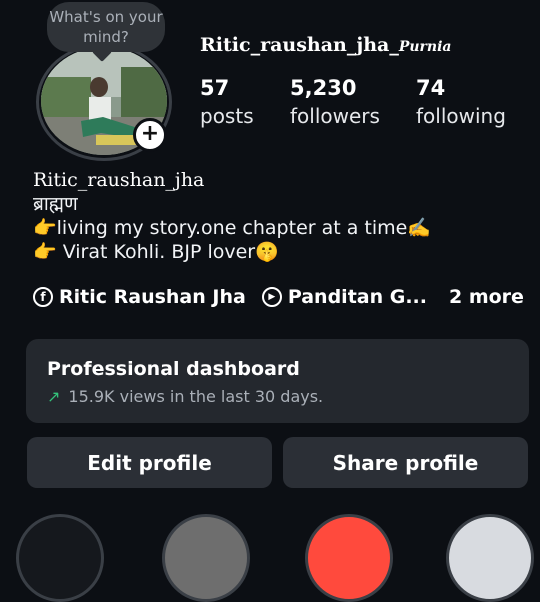 The width and height of the screenshot is (540, 602). I want to click on share-profile-label: Share profile, so click(405, 462).